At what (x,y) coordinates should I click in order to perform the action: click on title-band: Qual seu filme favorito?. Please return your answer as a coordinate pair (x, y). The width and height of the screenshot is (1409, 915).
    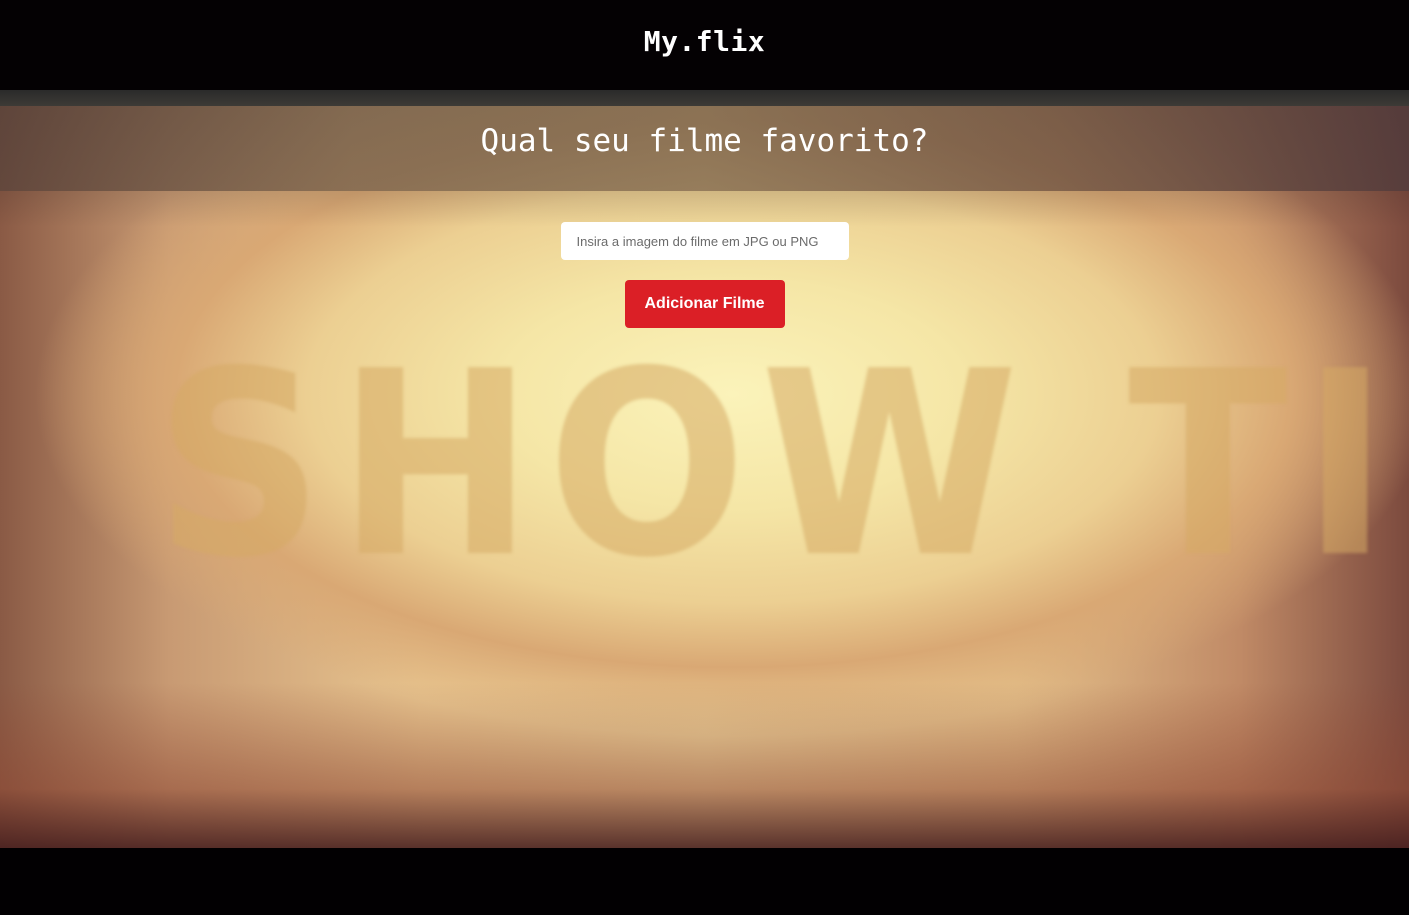
    Looking at the image, I should click on (704, 148).